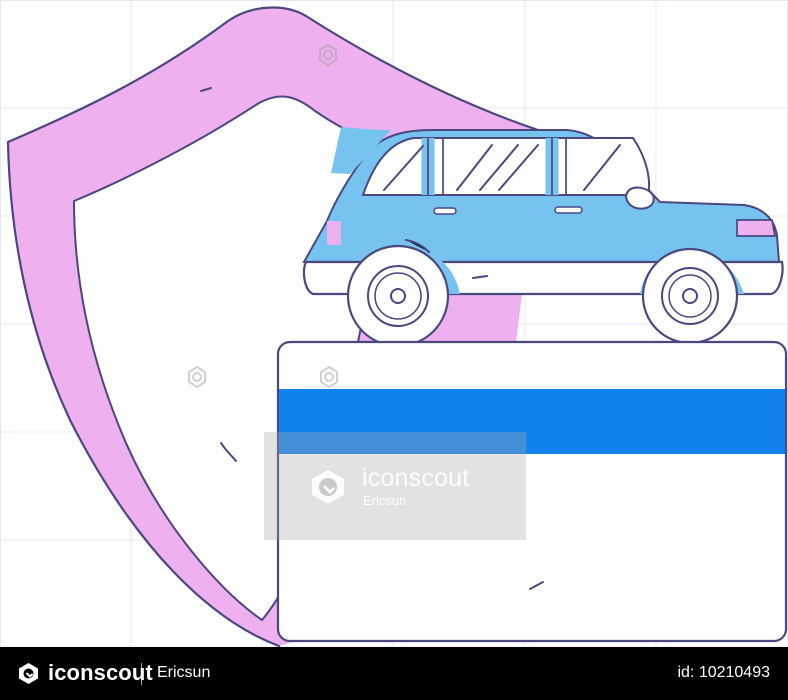 The image size is (788, 700). Describe the element at coordinates (723, 672) in the screenshot. I see `asset-id: id: 10210493` at that location.